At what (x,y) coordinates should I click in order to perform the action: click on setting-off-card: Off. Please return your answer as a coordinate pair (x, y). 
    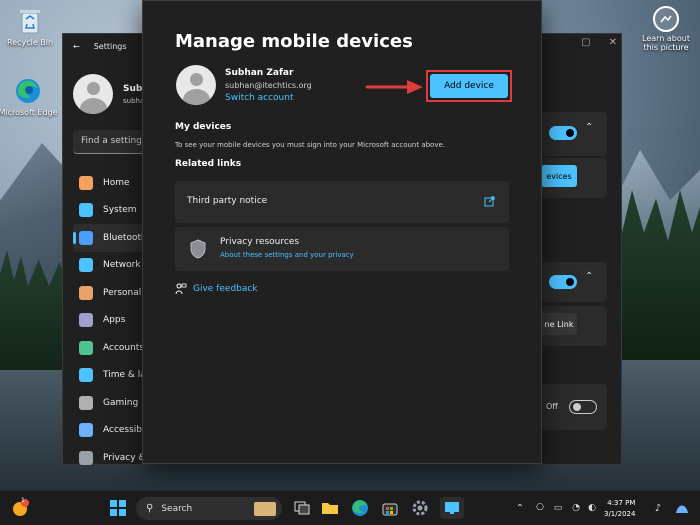
    Looking at the image, I should click on (574, 407).